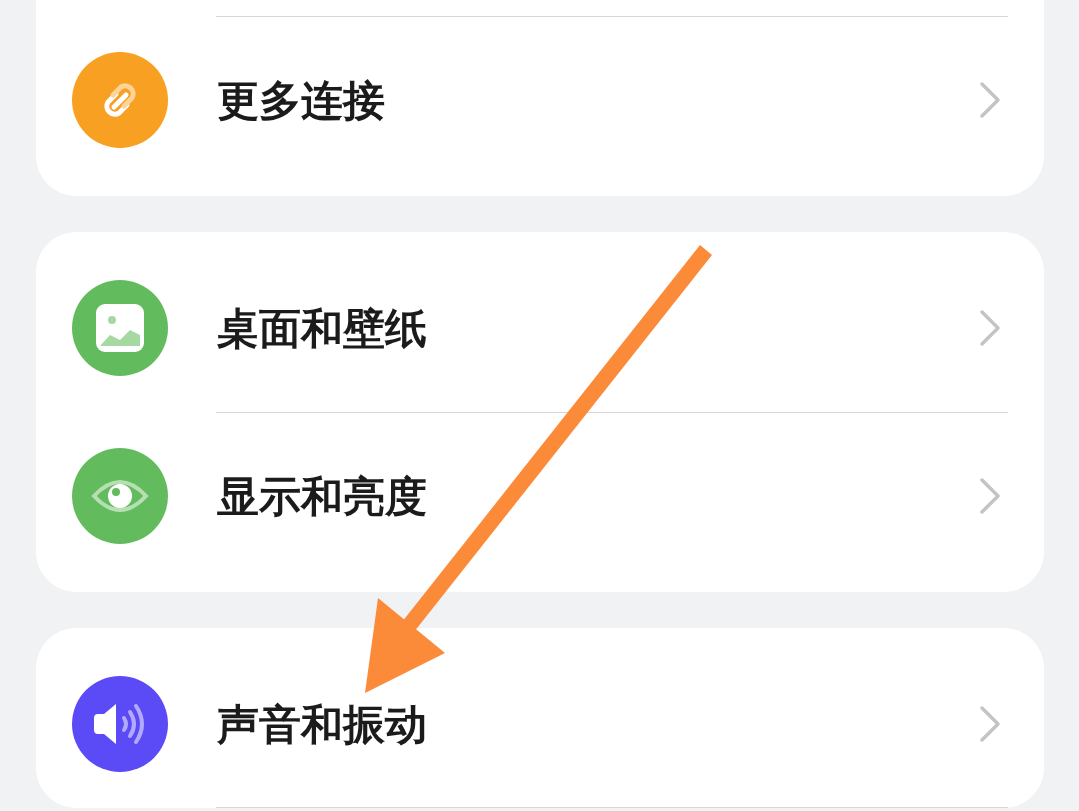 Image resolution: width=1079 pixels, height=811 pixels. Describe the element at coordinates (120, 100) in the screenshot. I see `link-icon` at that location.